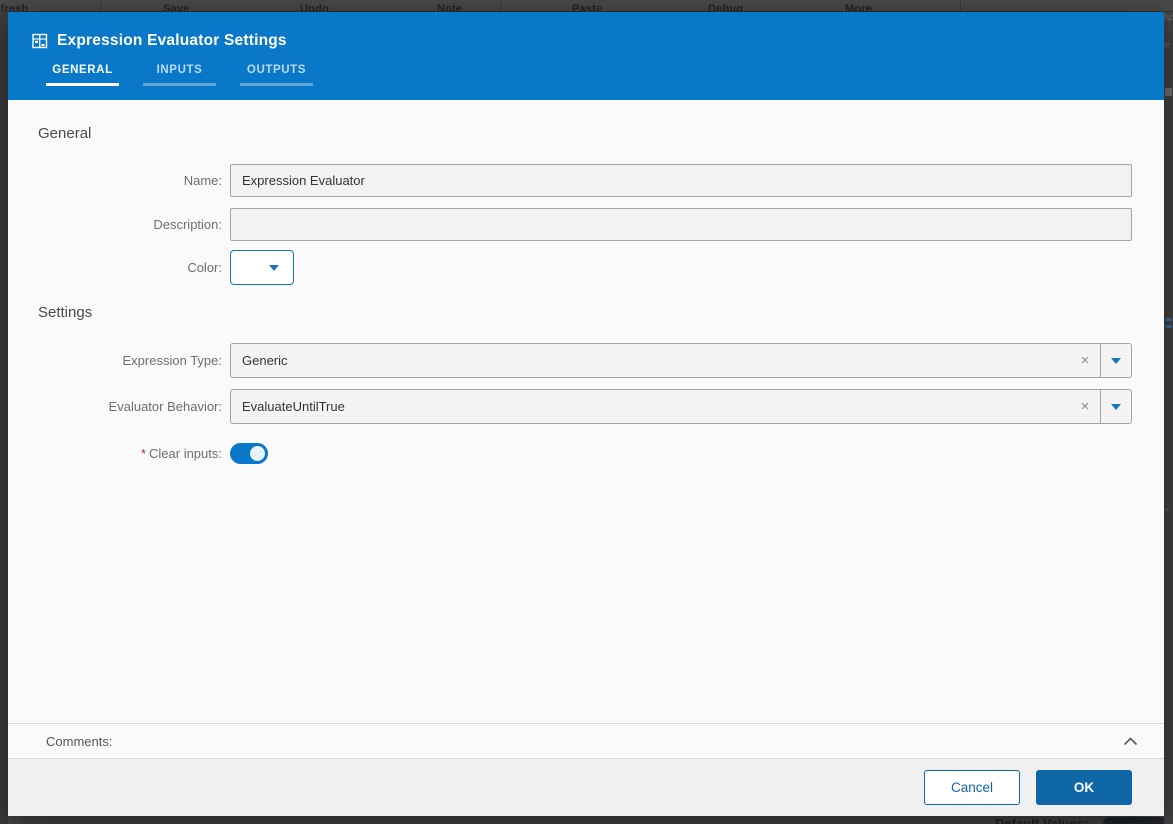 The width and height of the screenshot is (1173, 824). What do you see at coordinates (187, 224) in the screenshot?
I see `description-label: Description:` at bounding box center [187, 224].